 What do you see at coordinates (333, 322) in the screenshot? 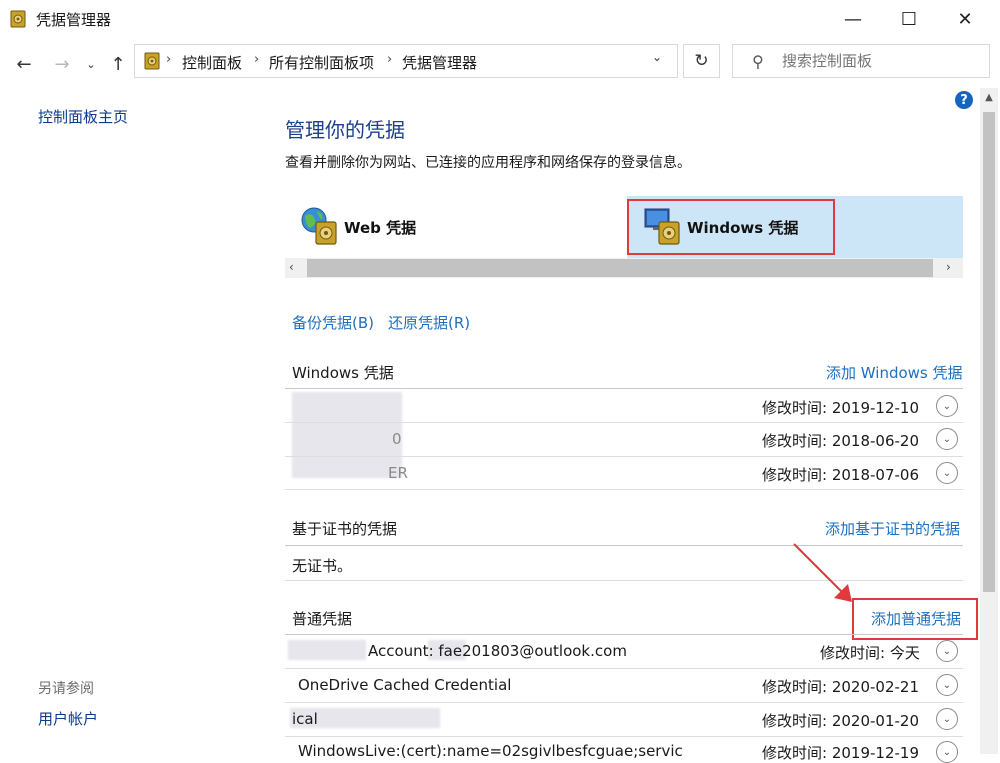
I see `backup-credentials-link: 备份凭据(B)` at bounding box center [333, 322].